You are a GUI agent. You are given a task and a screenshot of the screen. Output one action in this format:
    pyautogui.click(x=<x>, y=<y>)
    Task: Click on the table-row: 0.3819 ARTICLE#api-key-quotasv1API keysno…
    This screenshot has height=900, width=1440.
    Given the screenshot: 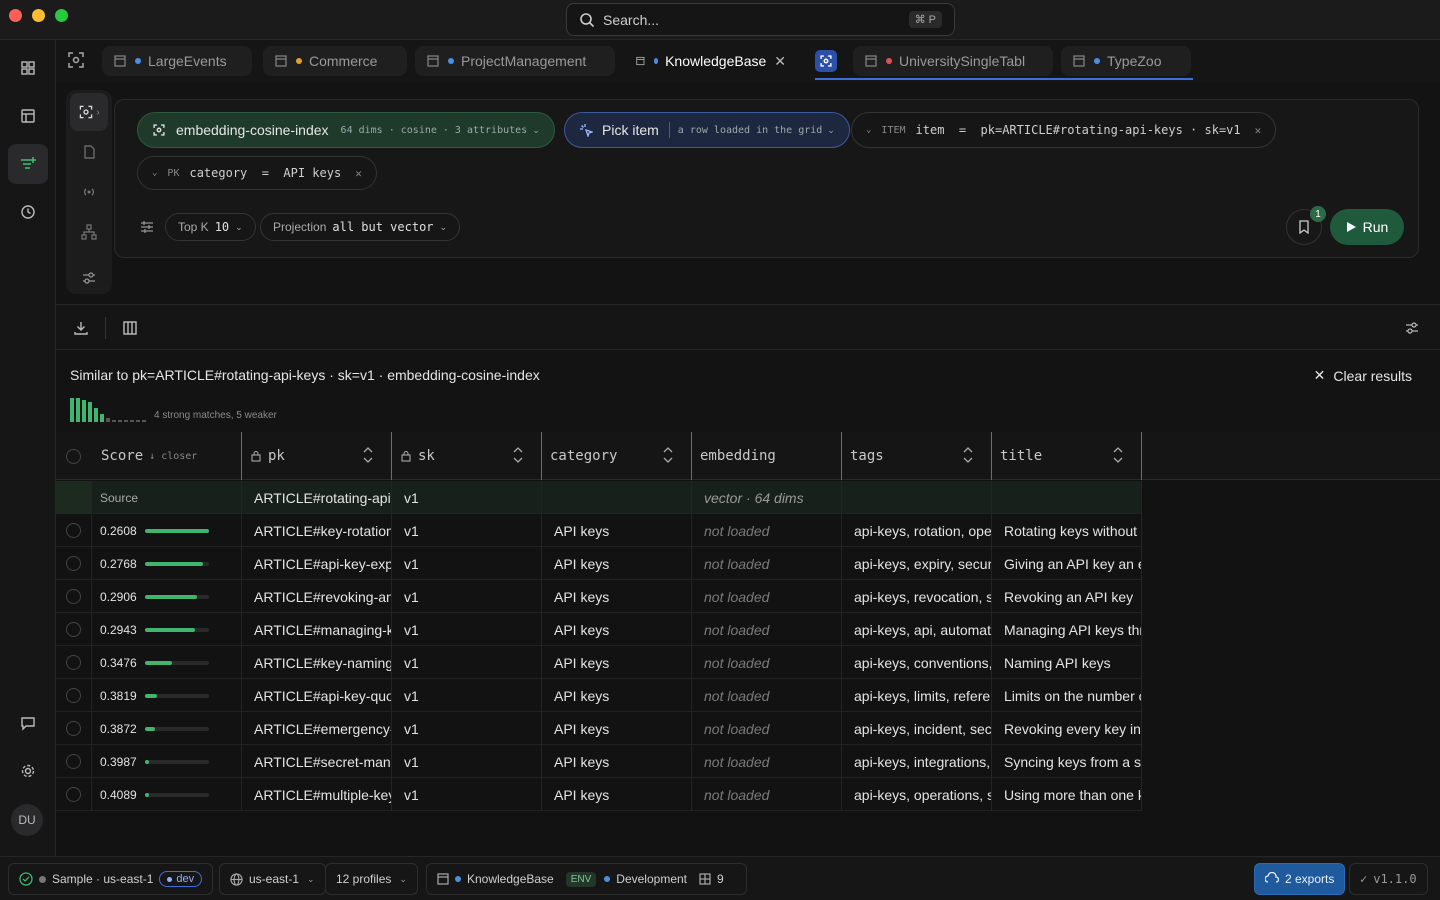 What is the action you would take?
    pyautogui.click(x=599, y=695)
    